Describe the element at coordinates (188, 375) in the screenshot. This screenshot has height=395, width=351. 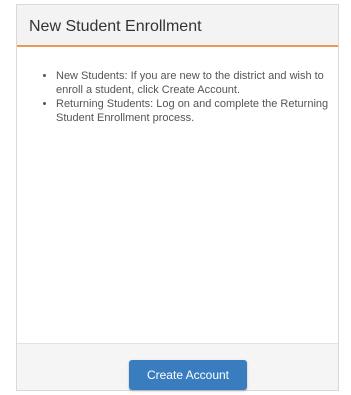
I see `create-account-button: Create Account` at that location.